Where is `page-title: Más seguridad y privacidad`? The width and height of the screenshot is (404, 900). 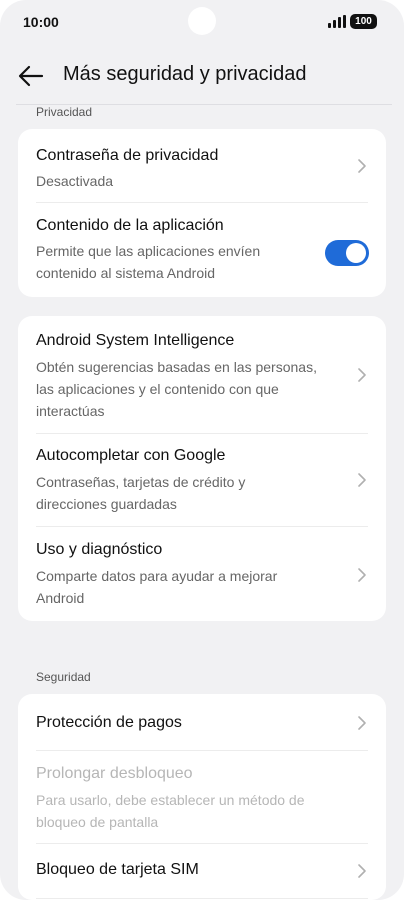 page-title: Más seguridad y privacidad is located at coordinates (185, 74).